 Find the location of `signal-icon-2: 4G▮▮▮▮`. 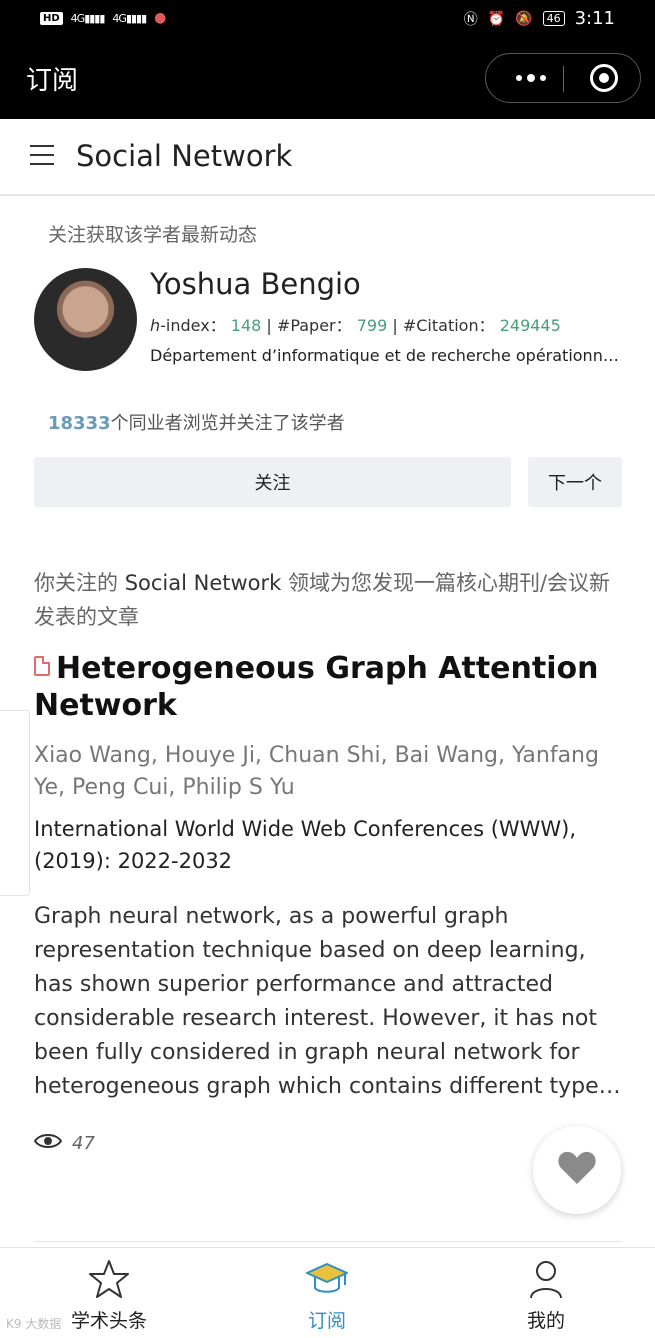

signal-icon-2: 4G▮▮▮▮ is located at coordinates (129, 18).